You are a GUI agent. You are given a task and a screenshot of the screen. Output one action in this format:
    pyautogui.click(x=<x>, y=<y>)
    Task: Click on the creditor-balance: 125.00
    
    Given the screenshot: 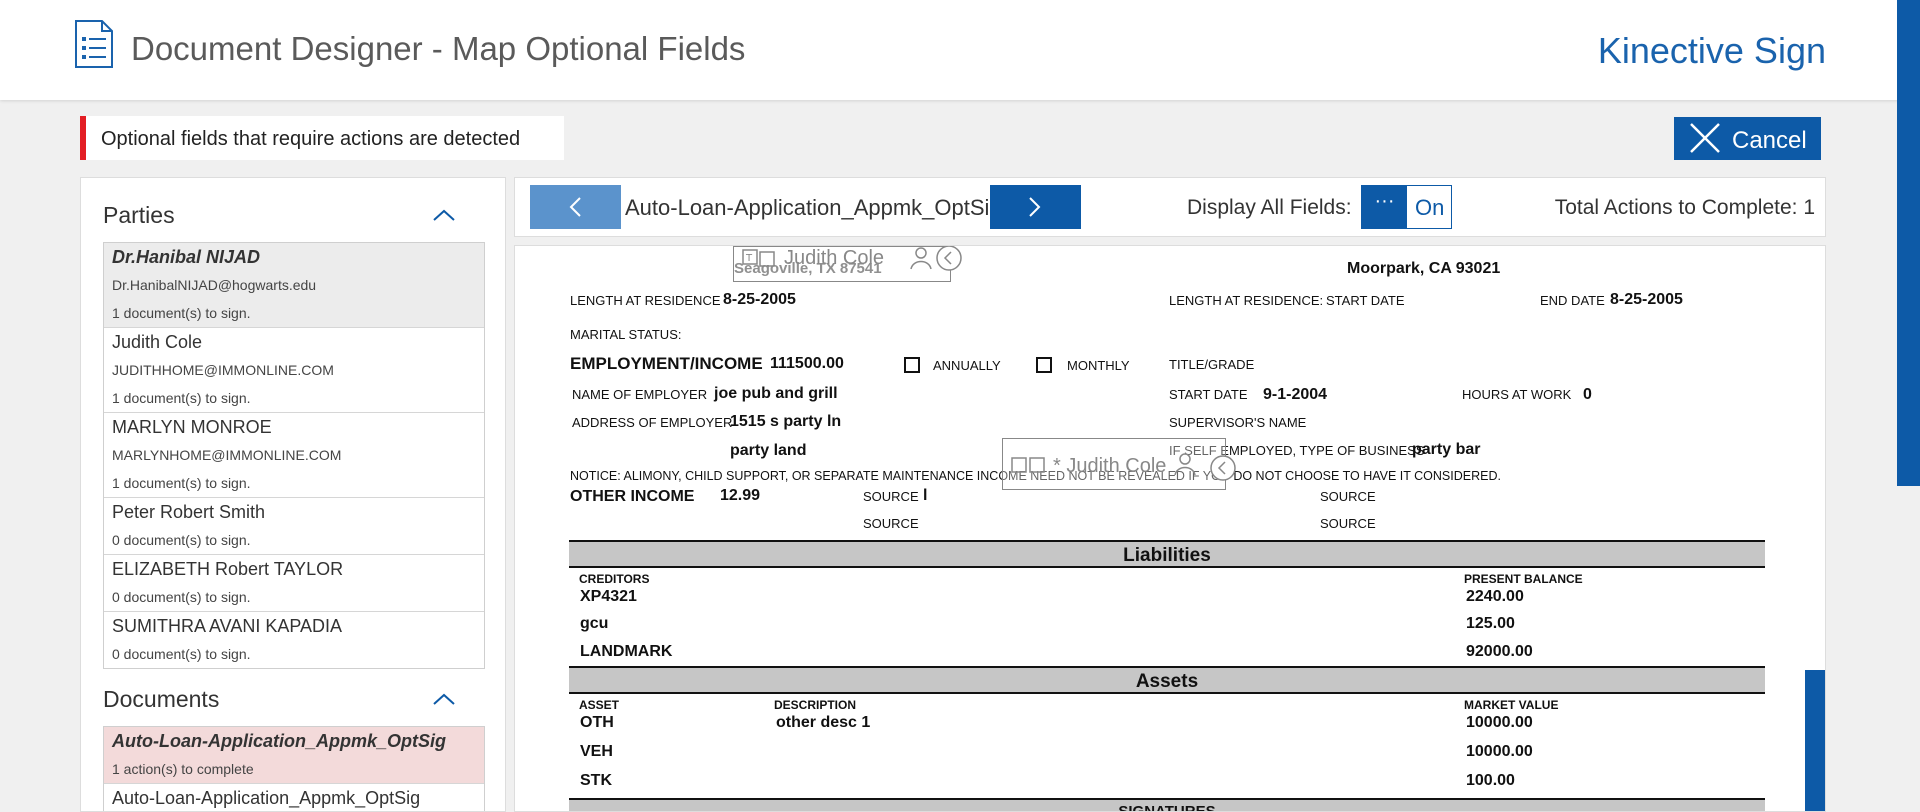 What is the action you would take?
    pyautogui.click(x=1490, y=623)
    